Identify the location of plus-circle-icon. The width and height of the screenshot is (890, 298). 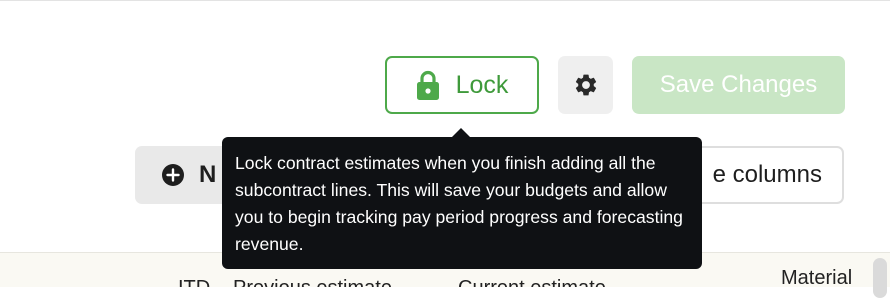
(173, 175).